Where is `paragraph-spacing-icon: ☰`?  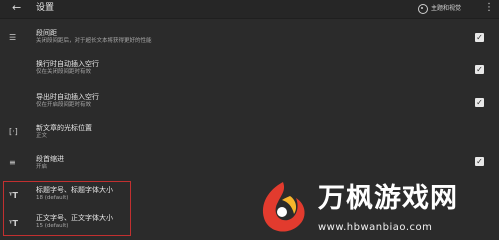 paragraph-spacing-icon: ☰ is located at coordinates (13, 37).